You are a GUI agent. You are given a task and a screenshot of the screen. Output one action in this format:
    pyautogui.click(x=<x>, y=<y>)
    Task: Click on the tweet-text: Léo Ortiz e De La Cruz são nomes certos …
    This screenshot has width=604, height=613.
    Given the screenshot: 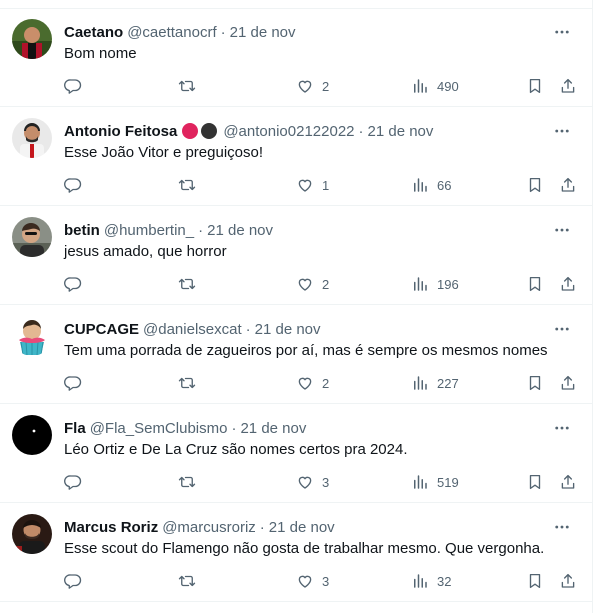 What is the action you would take?
    pyautogui.click(x=236, y=449)
    